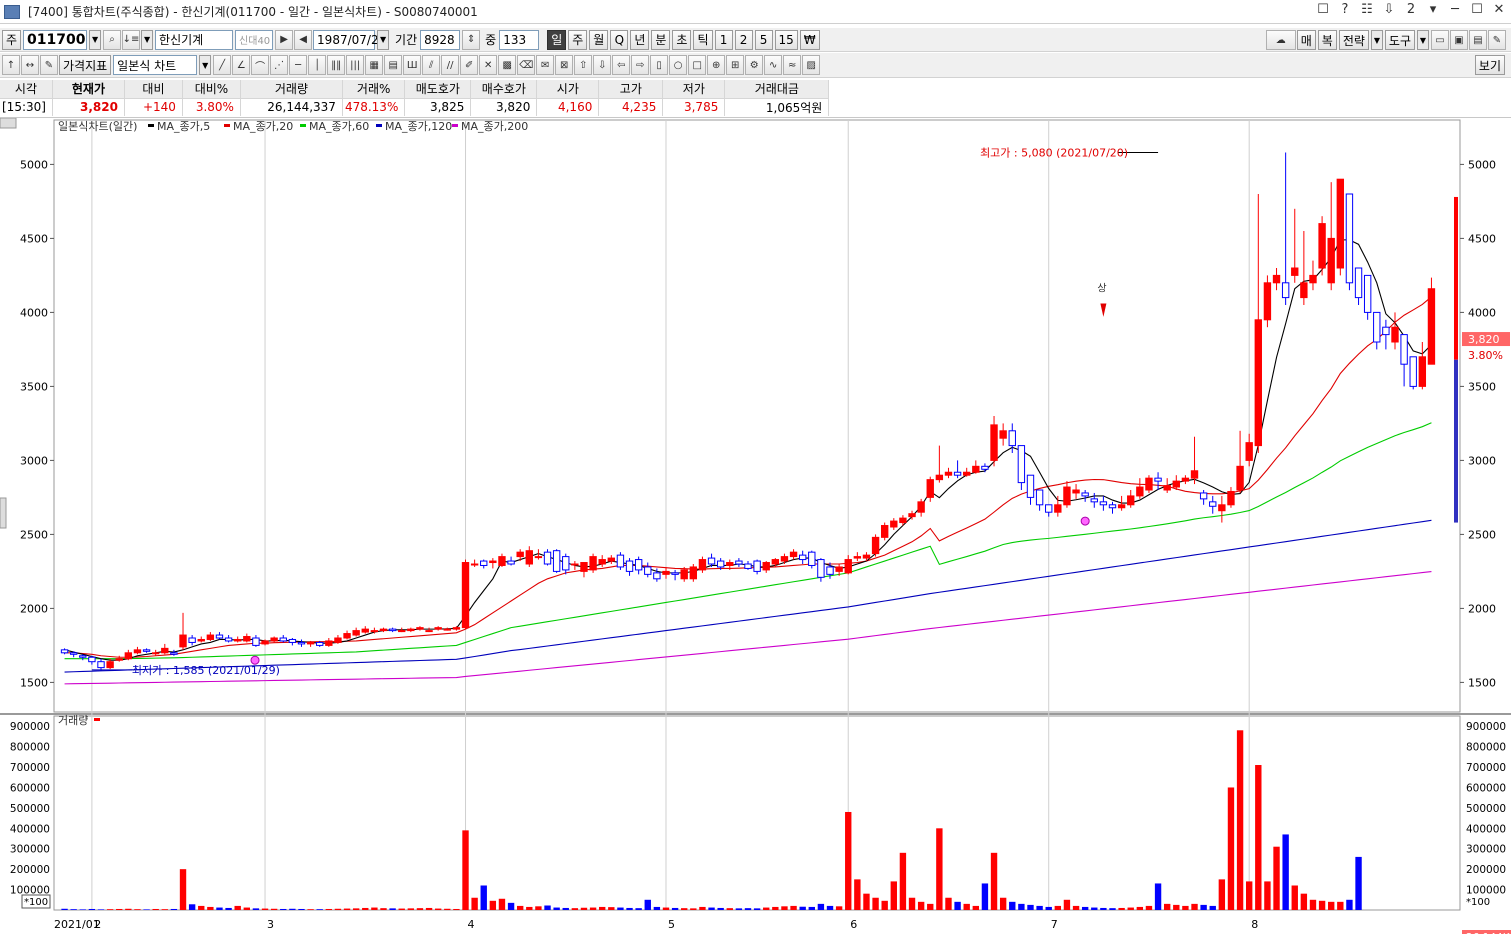  What do you see at coordinates (317, 65) in the screenshot?
I see `vline-icon: │` at bounding box center [317, 65].